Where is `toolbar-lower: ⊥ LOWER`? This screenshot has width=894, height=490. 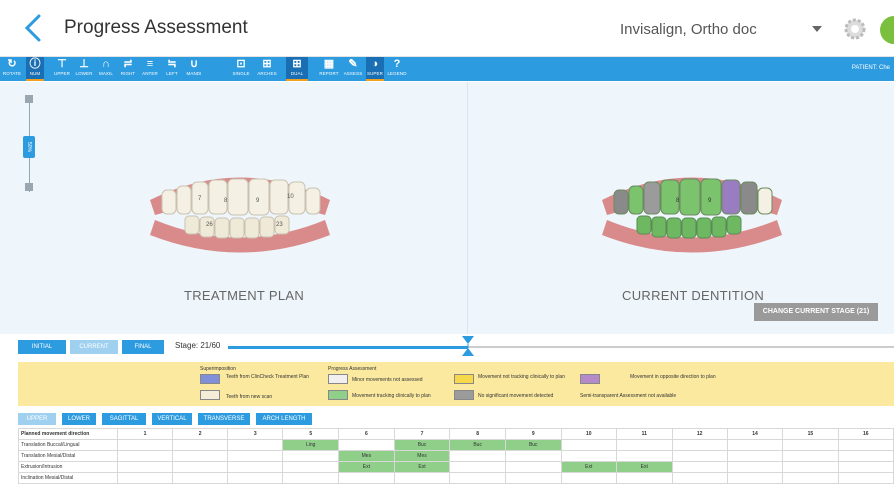 toolbar-lower: ⊥ LOWER is located at coordinates (84, 69).